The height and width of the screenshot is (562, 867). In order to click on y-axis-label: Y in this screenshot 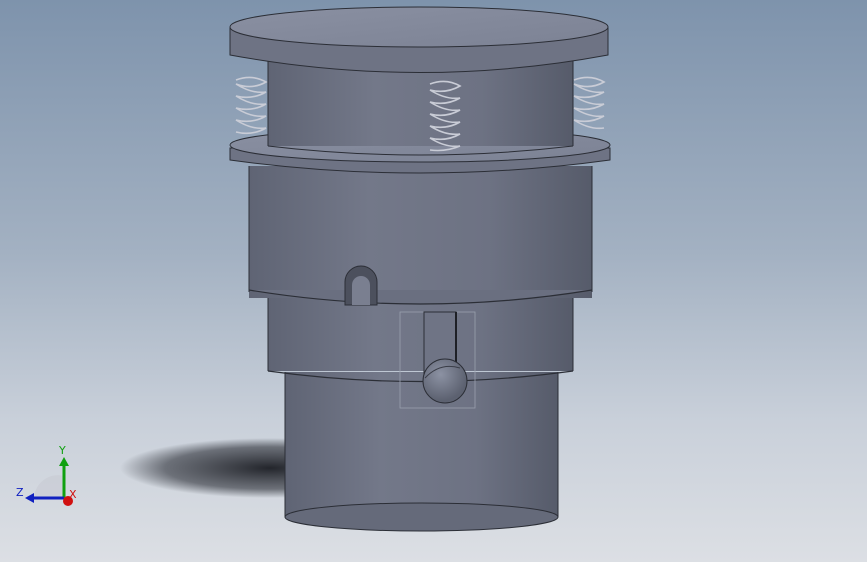, I will do `click(62, 450)`.